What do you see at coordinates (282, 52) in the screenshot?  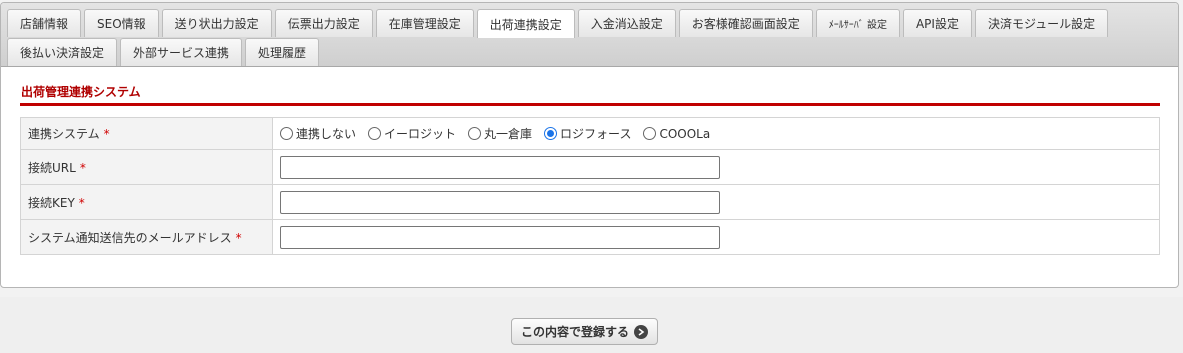 I see `tab-history: 処理履歴` at bounding box center [282, 52].